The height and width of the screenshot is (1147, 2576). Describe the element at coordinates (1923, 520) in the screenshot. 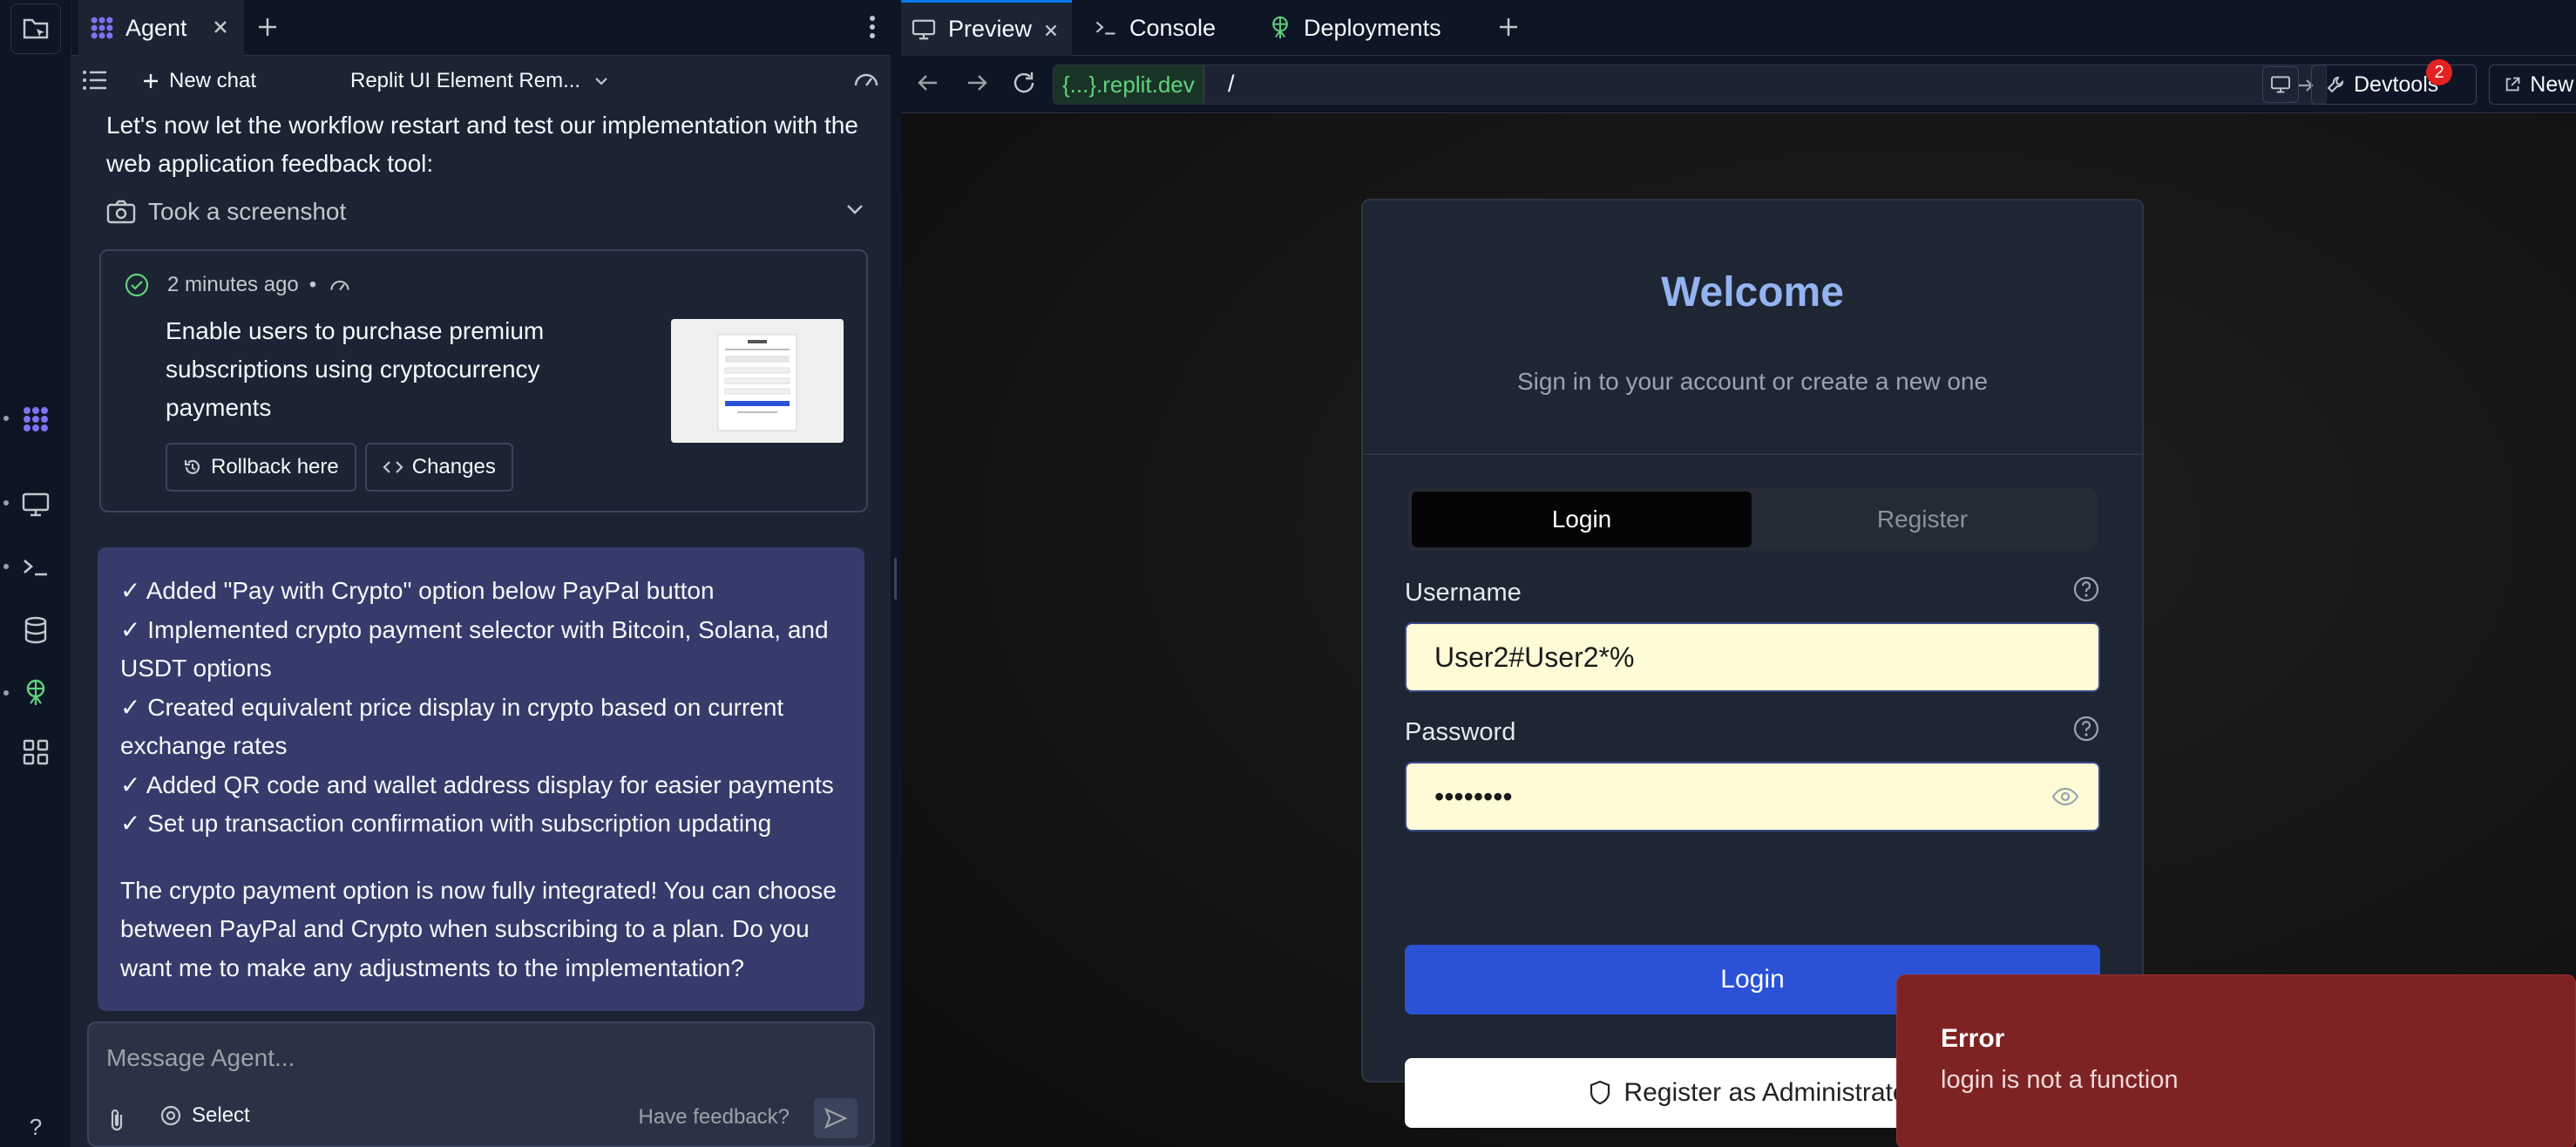

I see `tab-register: Register` at that location.